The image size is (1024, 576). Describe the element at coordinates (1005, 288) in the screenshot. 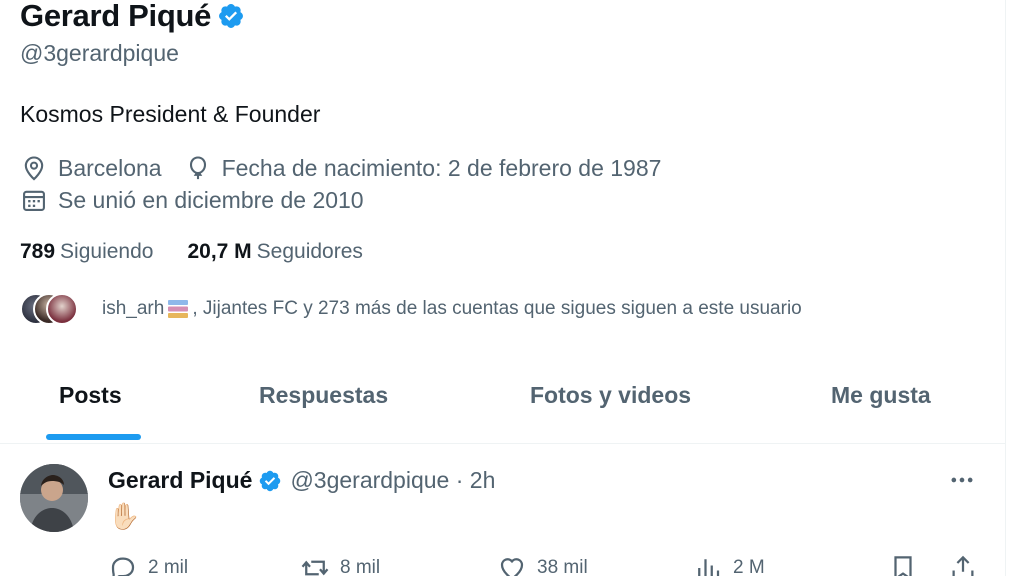

I see `column-border` at that location.